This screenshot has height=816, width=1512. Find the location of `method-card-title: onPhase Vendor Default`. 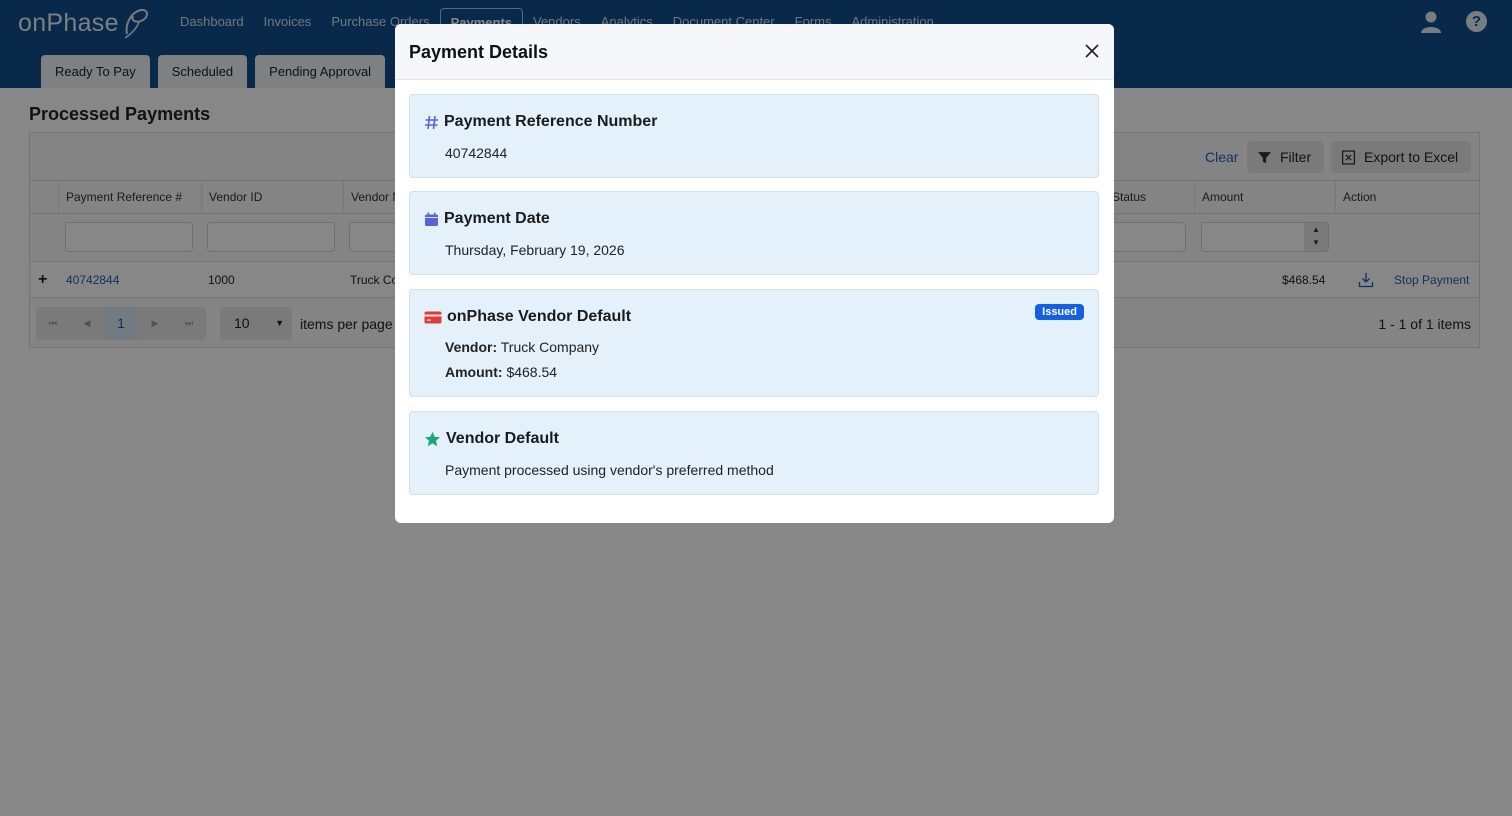

method-card-title: onPhase Vendor Default is located at coordinates (527, 317).